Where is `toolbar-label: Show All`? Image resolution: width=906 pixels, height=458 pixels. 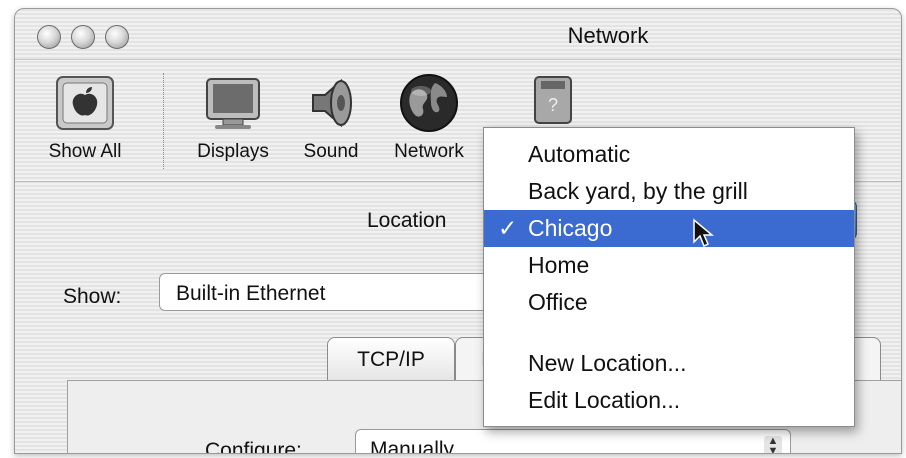 toolbar-label: Show All is located at coordinates (85, 151).